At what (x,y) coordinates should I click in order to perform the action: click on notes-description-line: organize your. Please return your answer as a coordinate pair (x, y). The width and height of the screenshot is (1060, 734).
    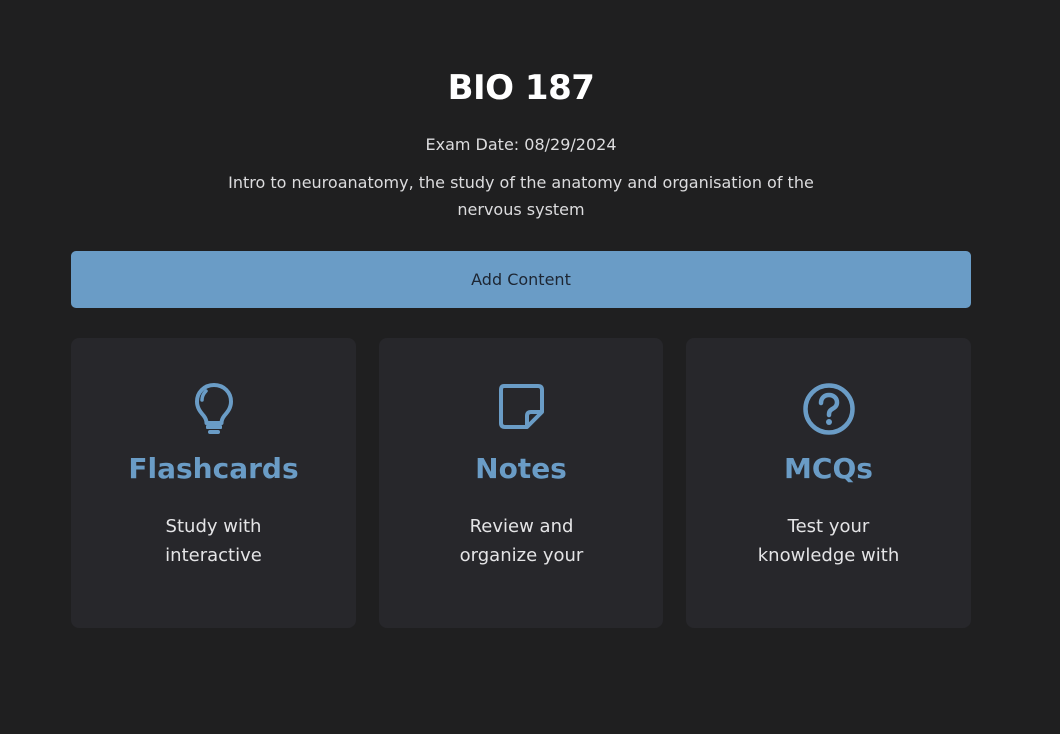
    Looking at the image, I should click on (521, 555).